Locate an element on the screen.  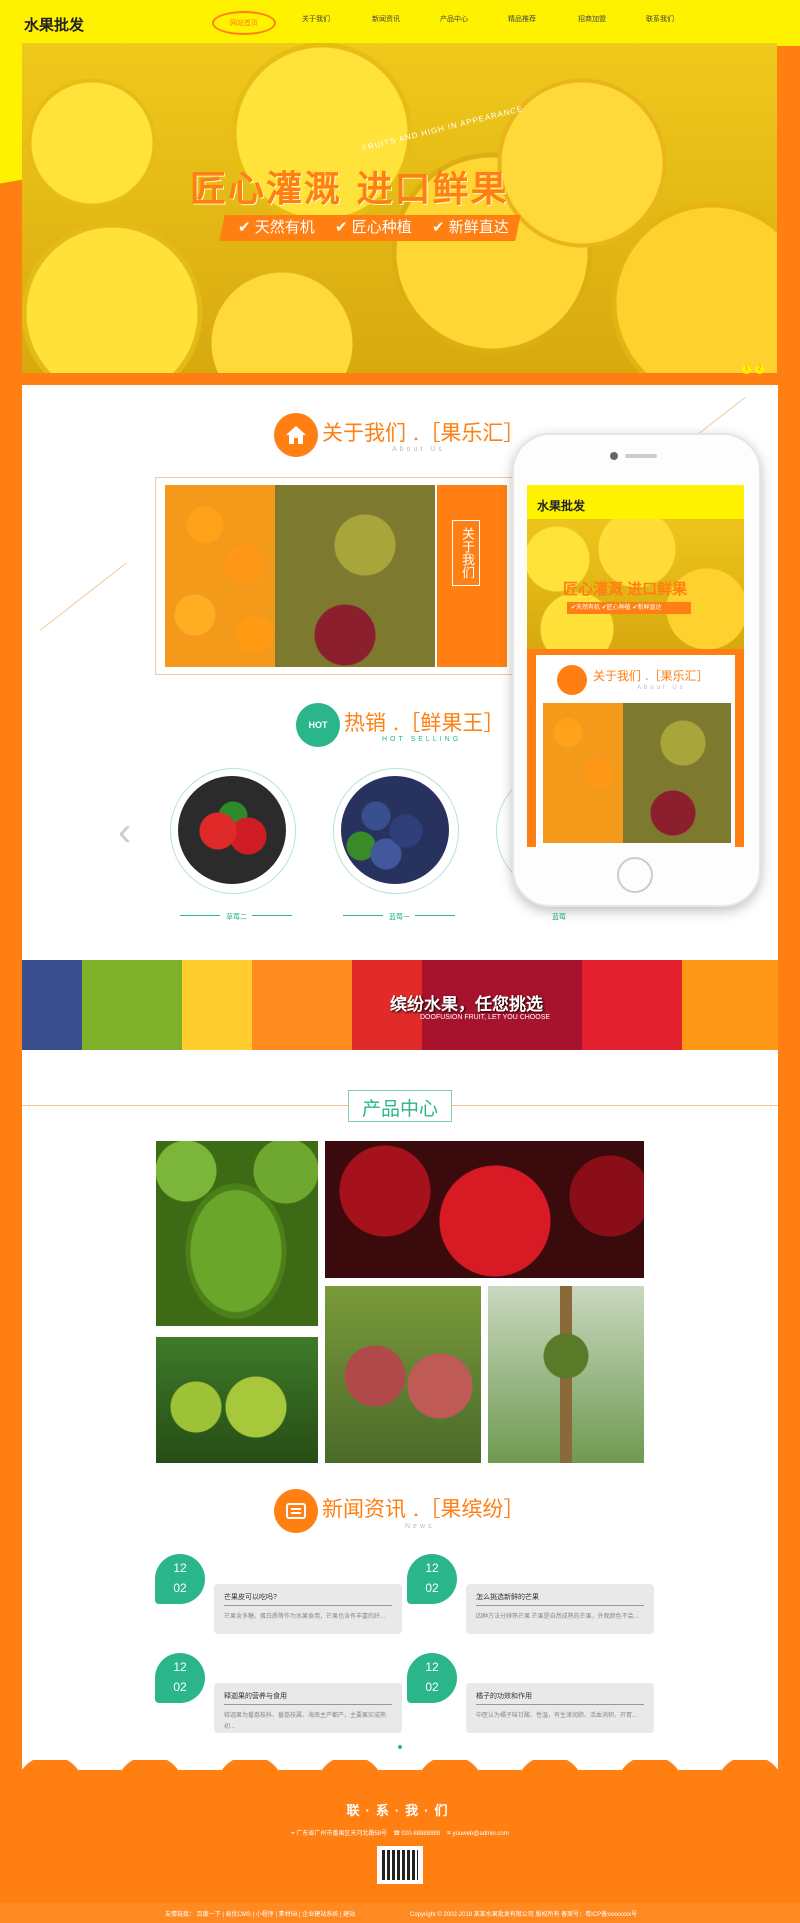
phone-speaker is located at coordinates (641, 456).